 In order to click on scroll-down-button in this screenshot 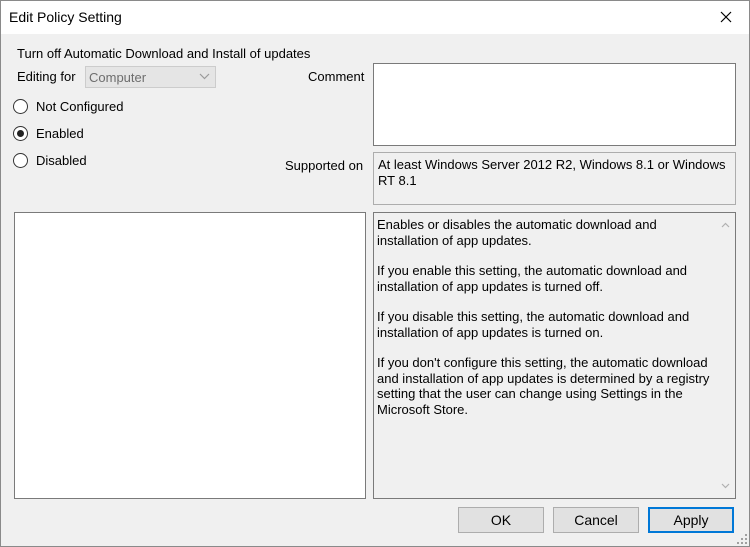, I will do `click(725, 486)`.